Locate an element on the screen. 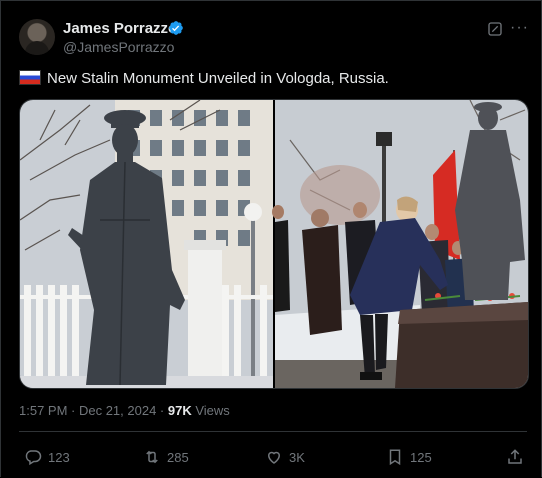 This screenshot has height=478, width=542. share-icon is located at coordinates (515, 456).